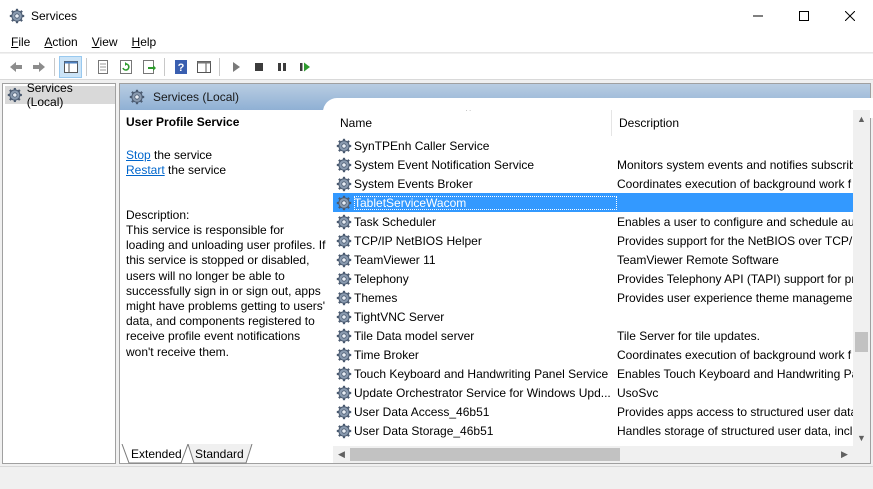 The width and height of the screenshot is (873, 489). I want to click on scroll-down-arrow-icon: ▼, so click(861, 437).